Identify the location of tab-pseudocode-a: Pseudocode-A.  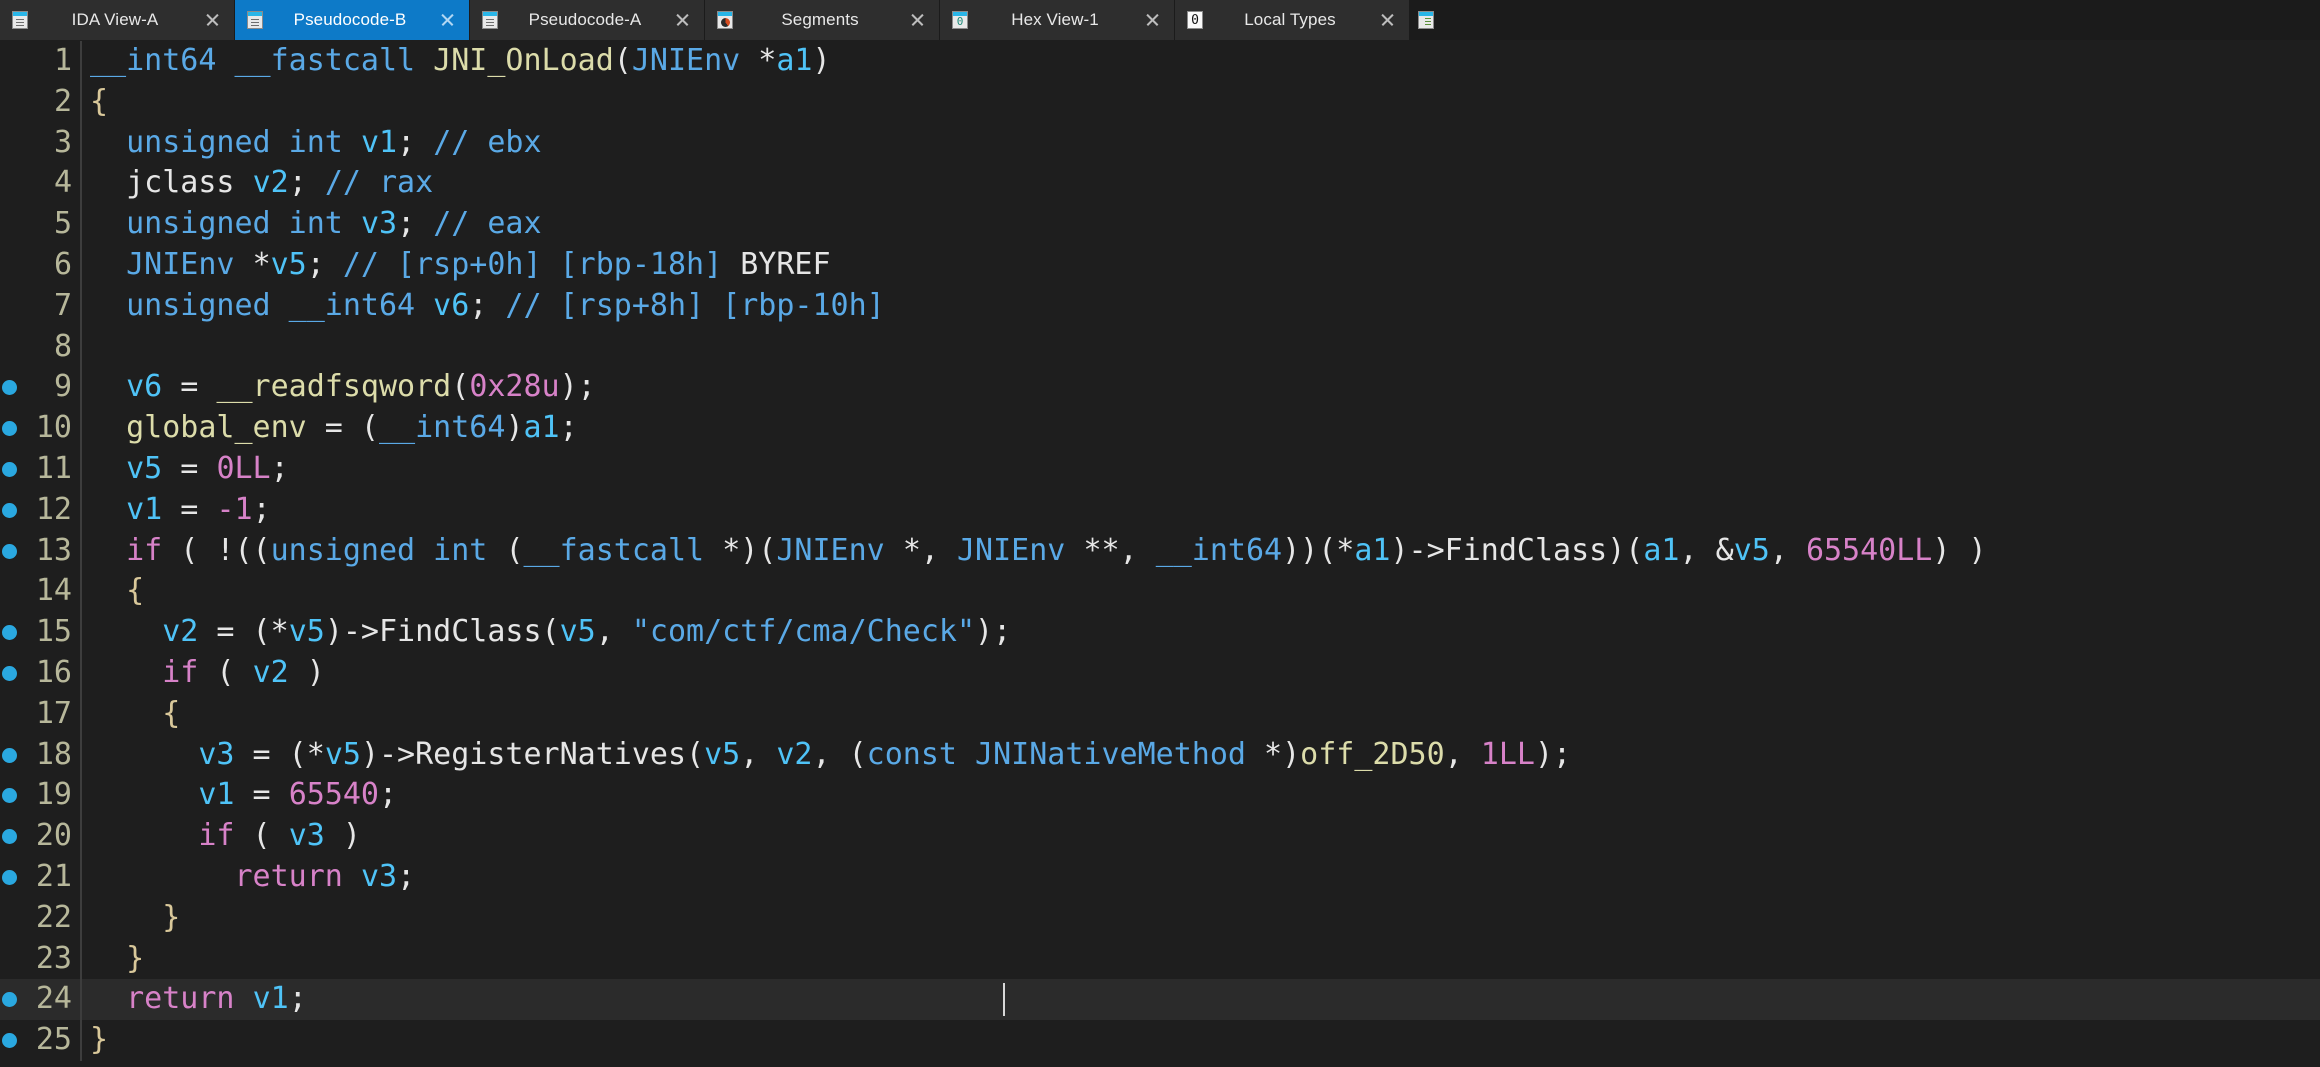
(587, 20).